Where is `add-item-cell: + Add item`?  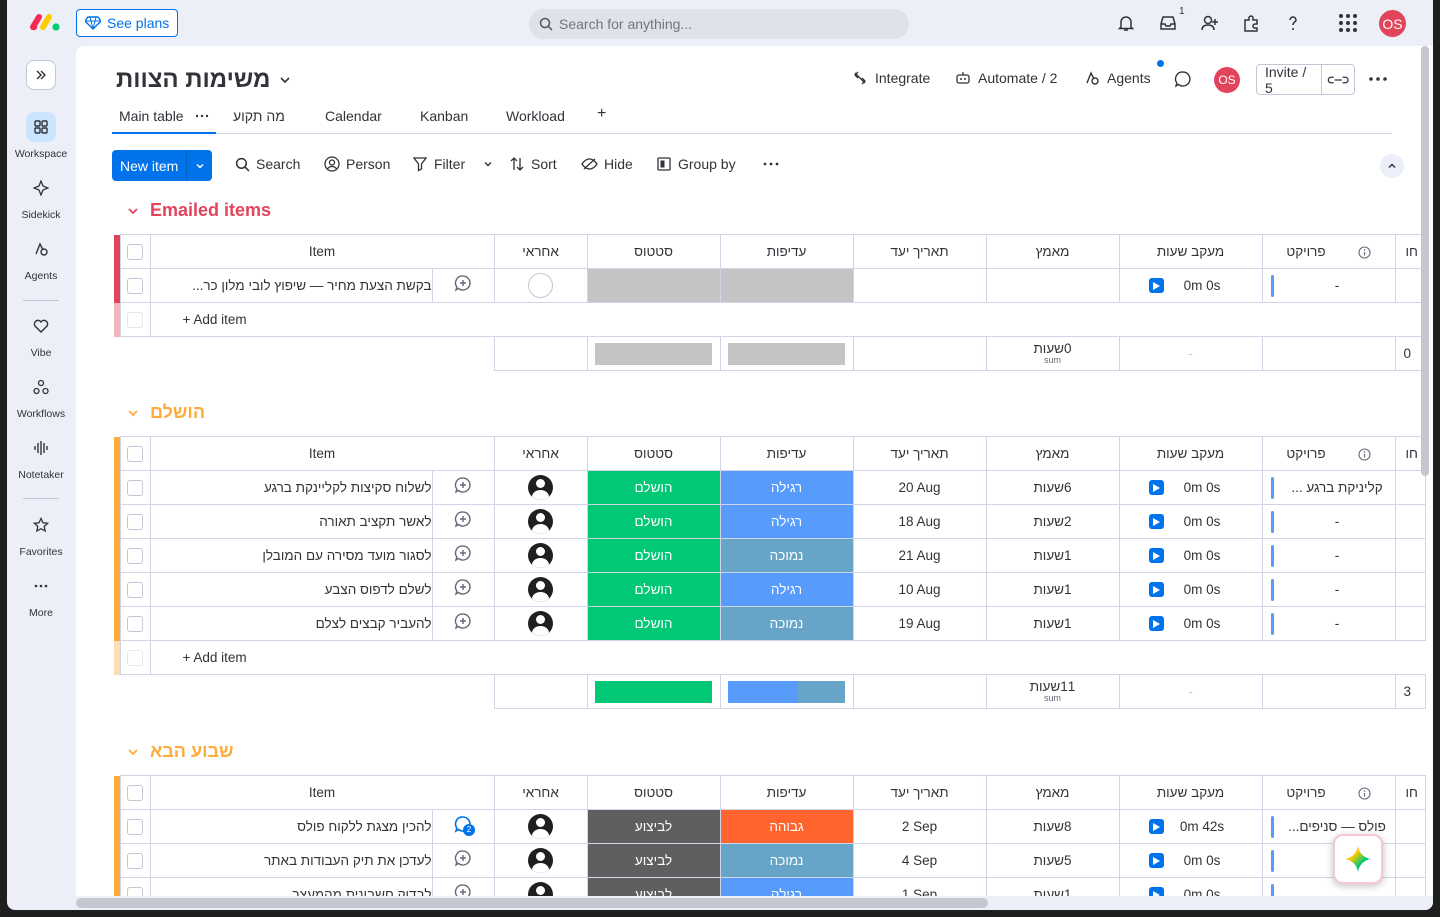
add-item-cell: + Add item is located at coordinates (787, 319).